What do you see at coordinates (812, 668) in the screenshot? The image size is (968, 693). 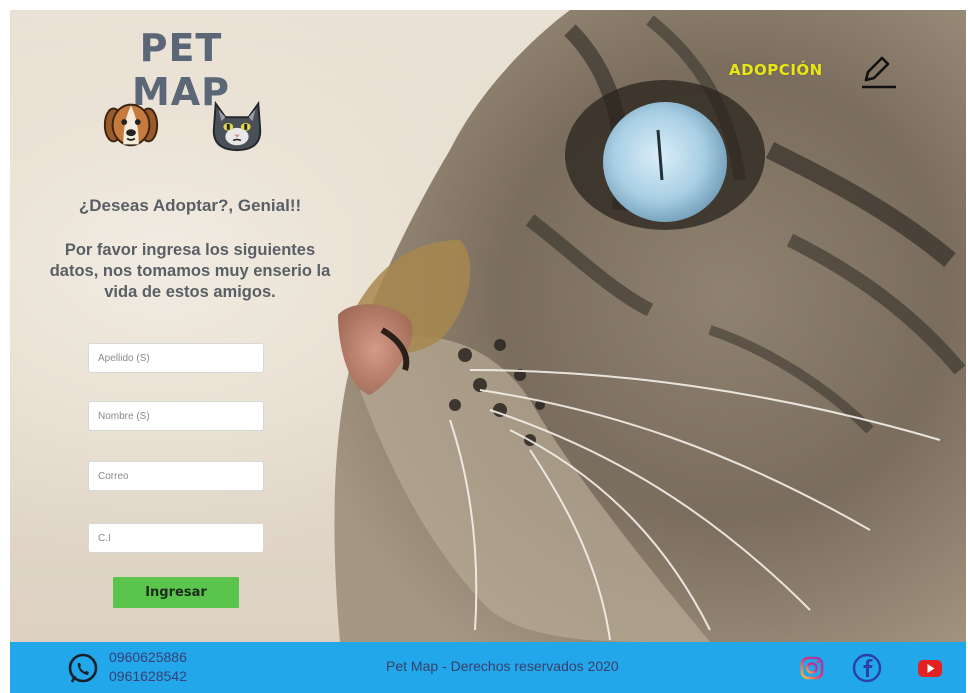 I see `instagram-icon` at bounding box center [812, 668].